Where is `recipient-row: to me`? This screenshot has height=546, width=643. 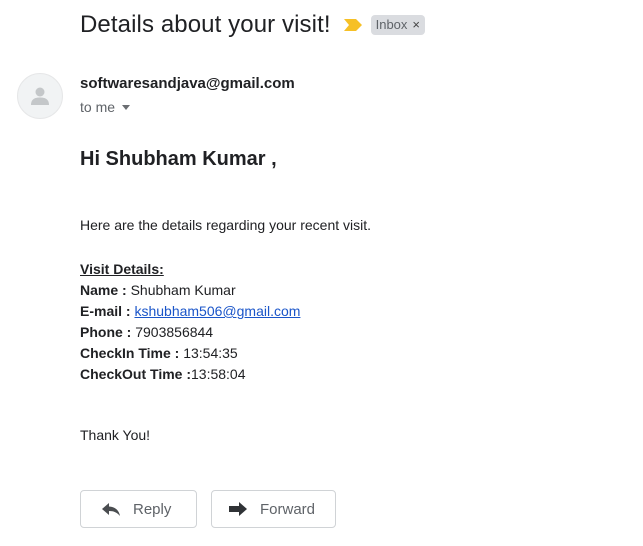
recipient-row: to me is located at coordinates (105, 107).